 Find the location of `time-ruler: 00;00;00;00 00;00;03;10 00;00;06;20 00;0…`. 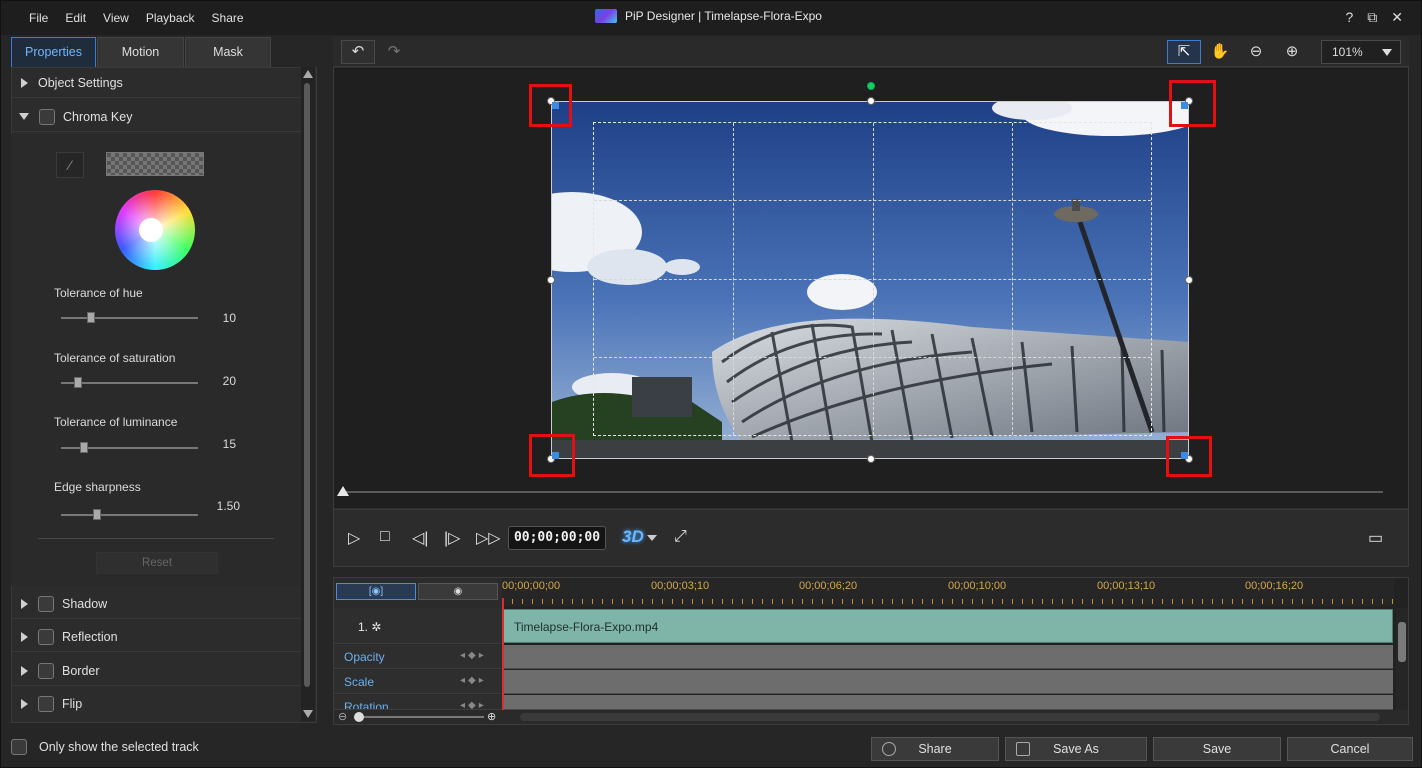

time-ruler: 00;00;00;00 00;00;03;10 00;00;06;20 00;0… is located at coordinates (948, 592).